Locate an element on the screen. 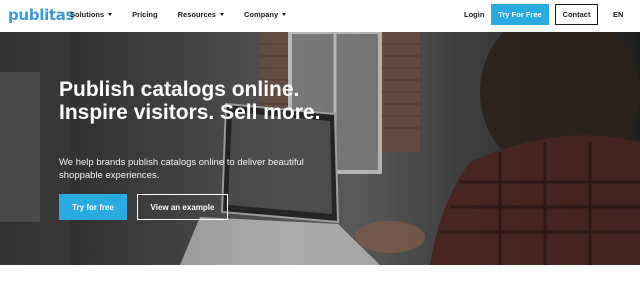 The height and width of the screenshot is (288, 640). menu-item-company: Company is located at coordinates (265, 14).